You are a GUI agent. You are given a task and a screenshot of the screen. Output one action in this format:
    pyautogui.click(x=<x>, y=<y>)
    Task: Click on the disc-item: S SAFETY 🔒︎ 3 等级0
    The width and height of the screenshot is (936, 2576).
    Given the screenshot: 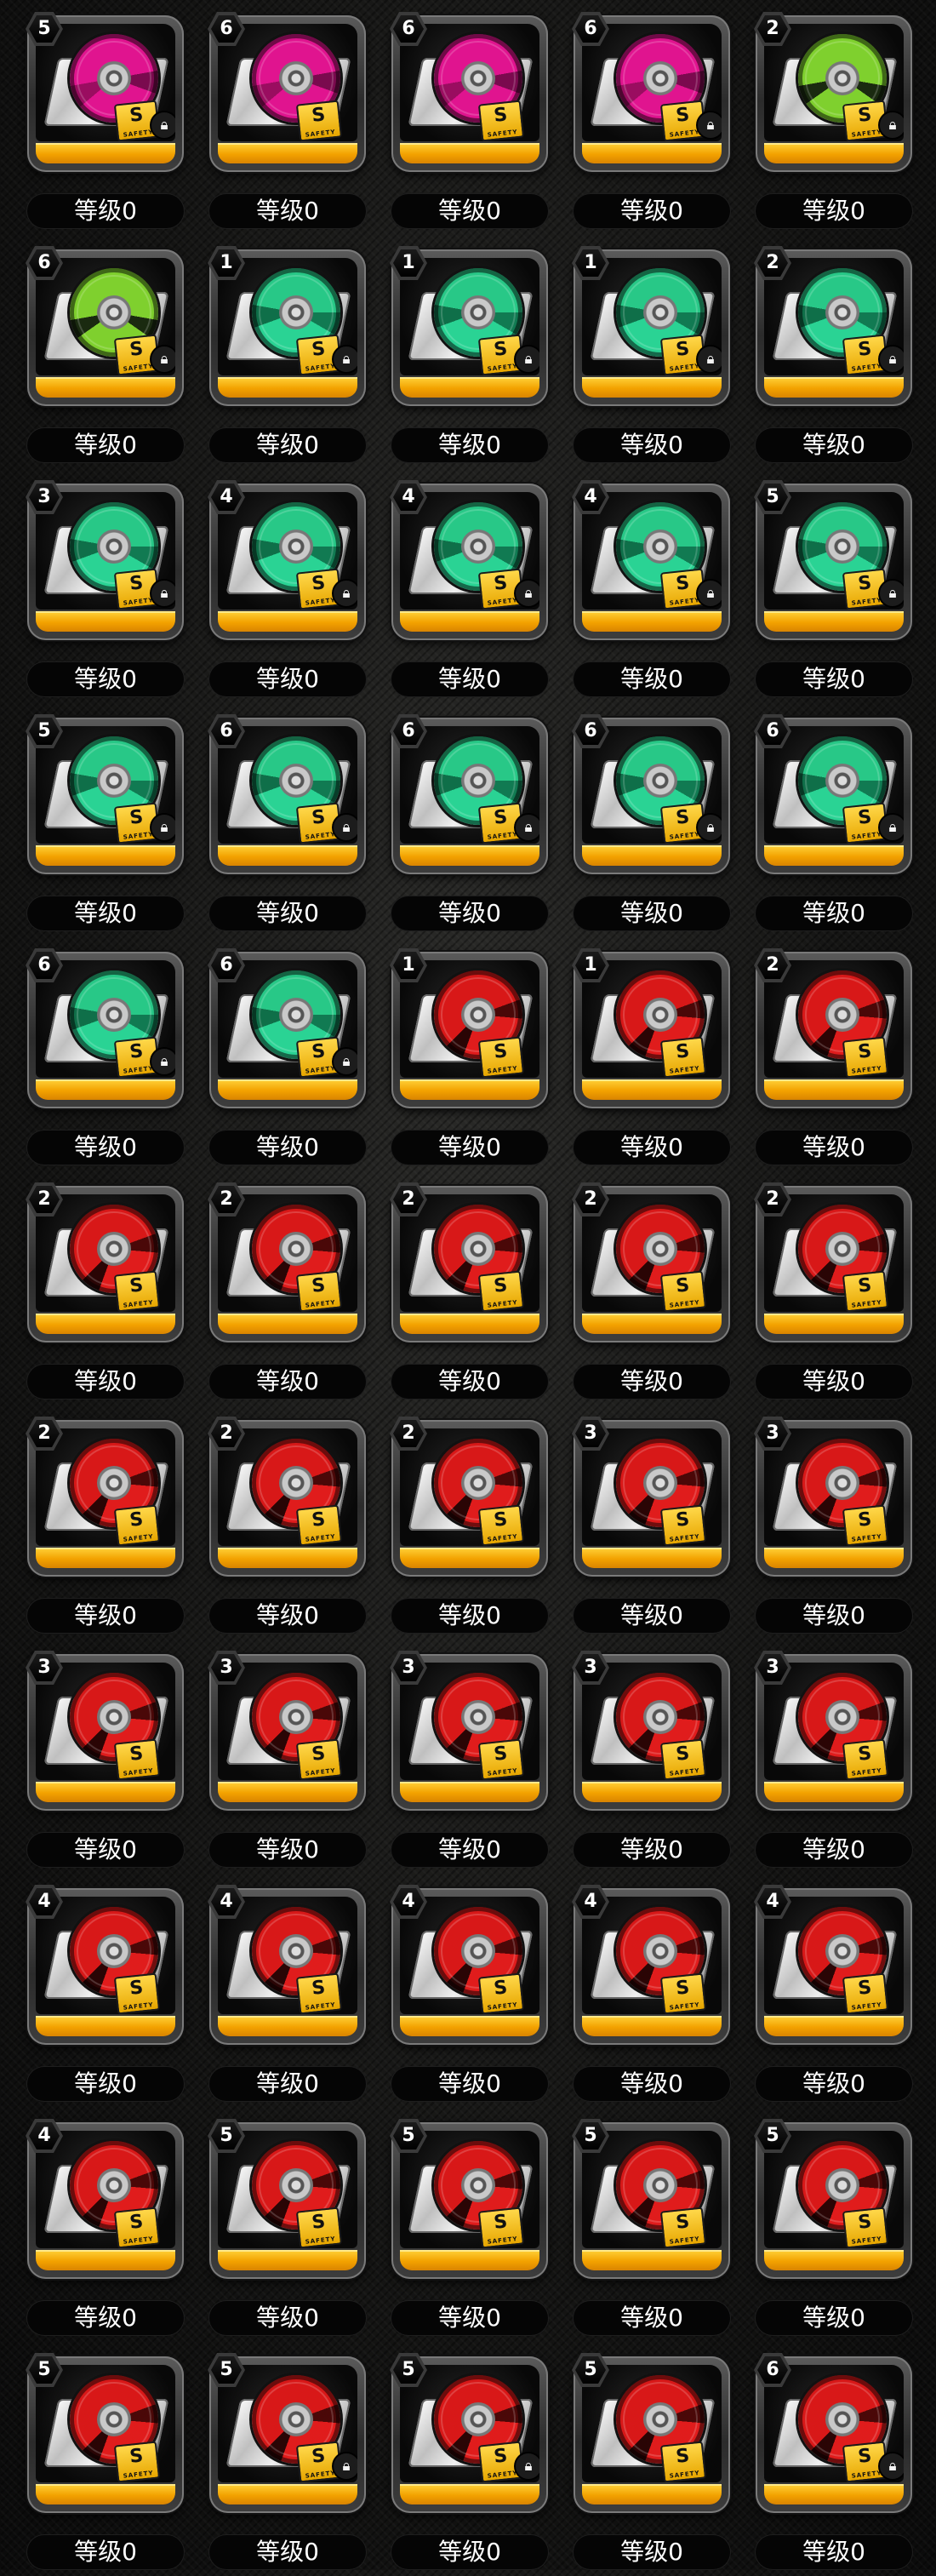 What is the action you would take?
    pyautogui.click(x=105, y=591)
    